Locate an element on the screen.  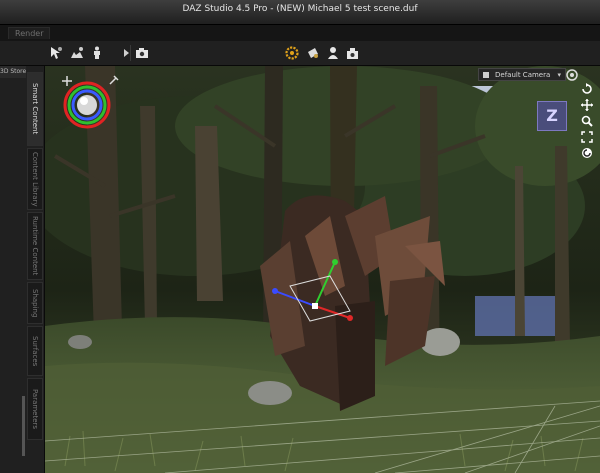
render-to-new-window-icon is located at coordinates (353, 53).